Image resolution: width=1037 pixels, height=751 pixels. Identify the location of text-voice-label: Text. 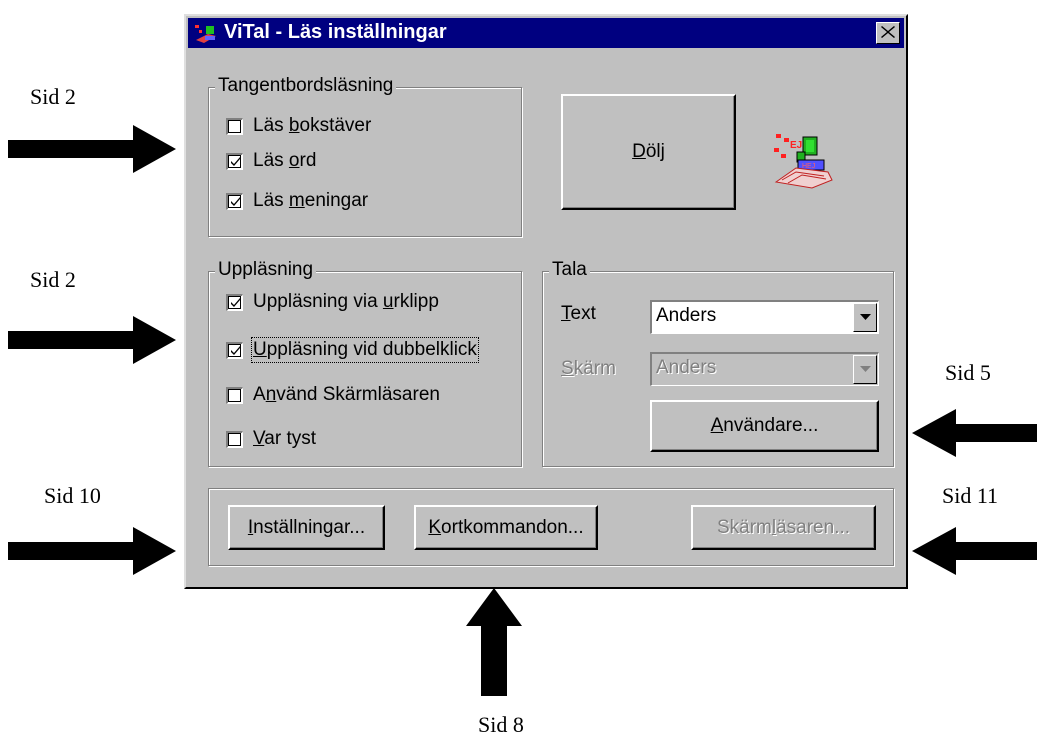
(578, 313).